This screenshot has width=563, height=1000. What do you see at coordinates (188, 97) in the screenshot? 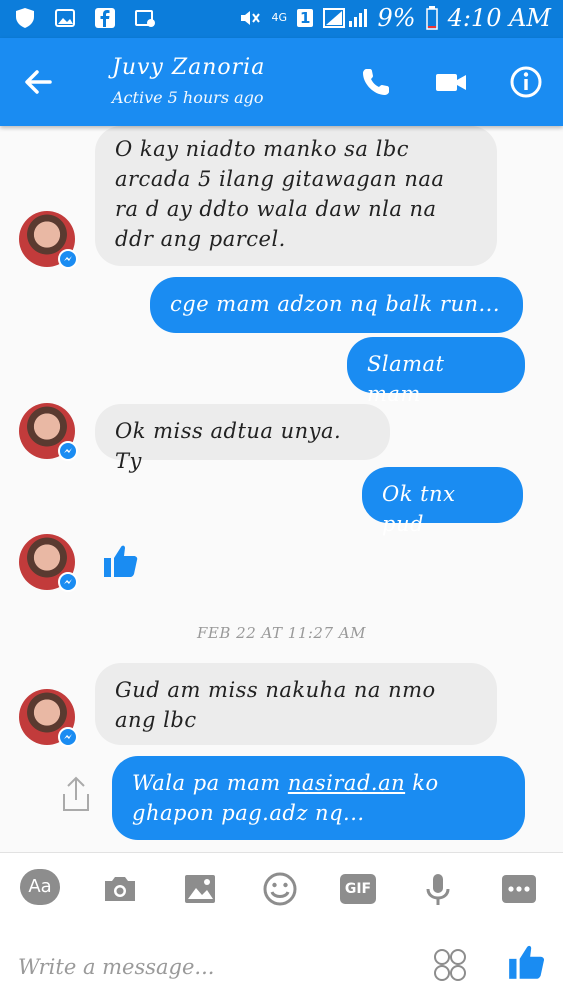
I see `contact-status: Active 5 hours ago` at bounding box center [188, 97].